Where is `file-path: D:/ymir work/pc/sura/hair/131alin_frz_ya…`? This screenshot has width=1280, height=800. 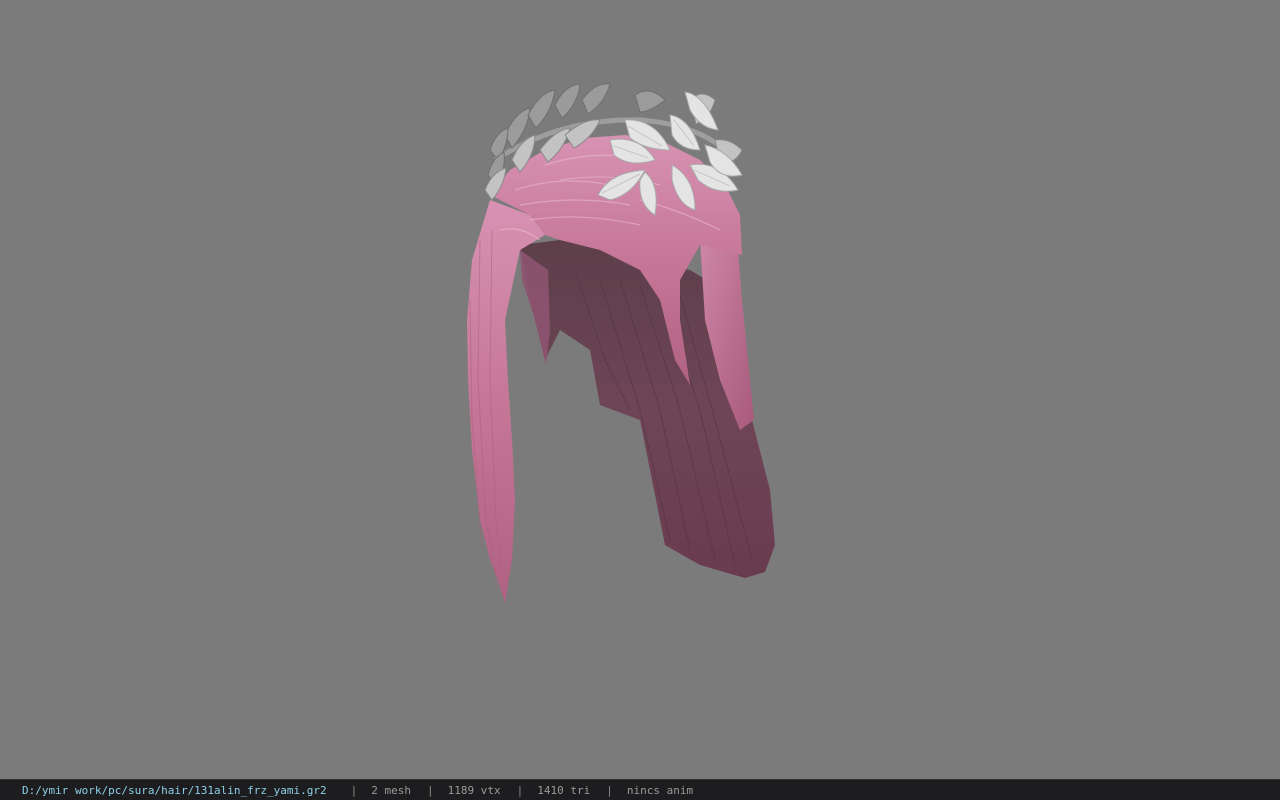 file-path: D:/ymir work/pc/sura/hair/131alin_frz_ya… is located at coordinates (174, 790).